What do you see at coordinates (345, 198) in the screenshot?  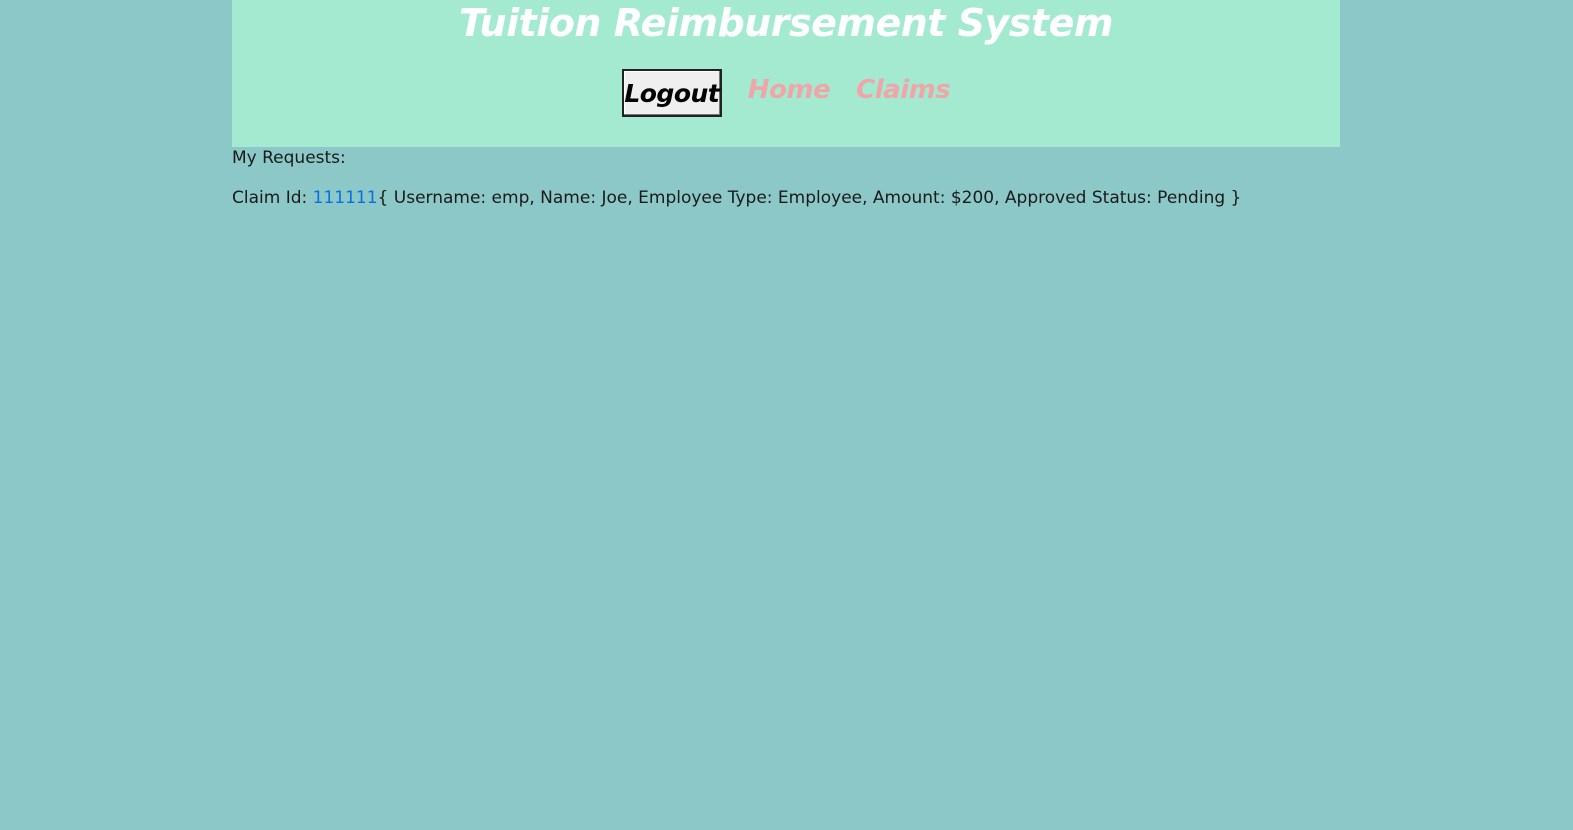 I see `claim-id-link: 111111` at bounding box center [345, 198].